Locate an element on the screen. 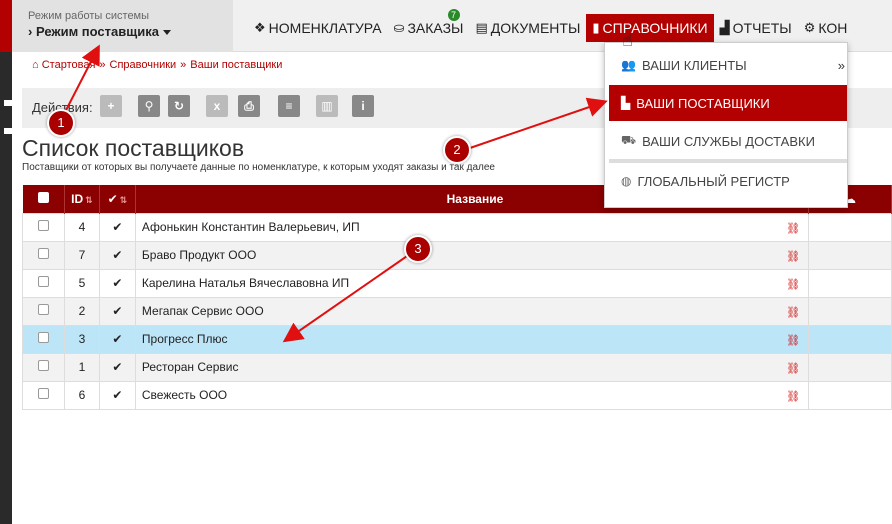  hand-cursor-icon: ☝ is located at coordinates (627, 40).